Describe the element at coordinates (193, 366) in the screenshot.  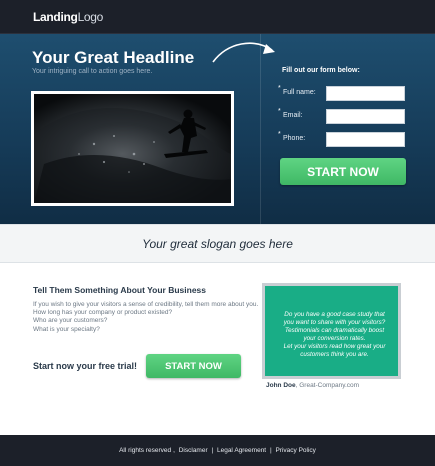
I see `start-now-trial-button: START NOW` at that location.